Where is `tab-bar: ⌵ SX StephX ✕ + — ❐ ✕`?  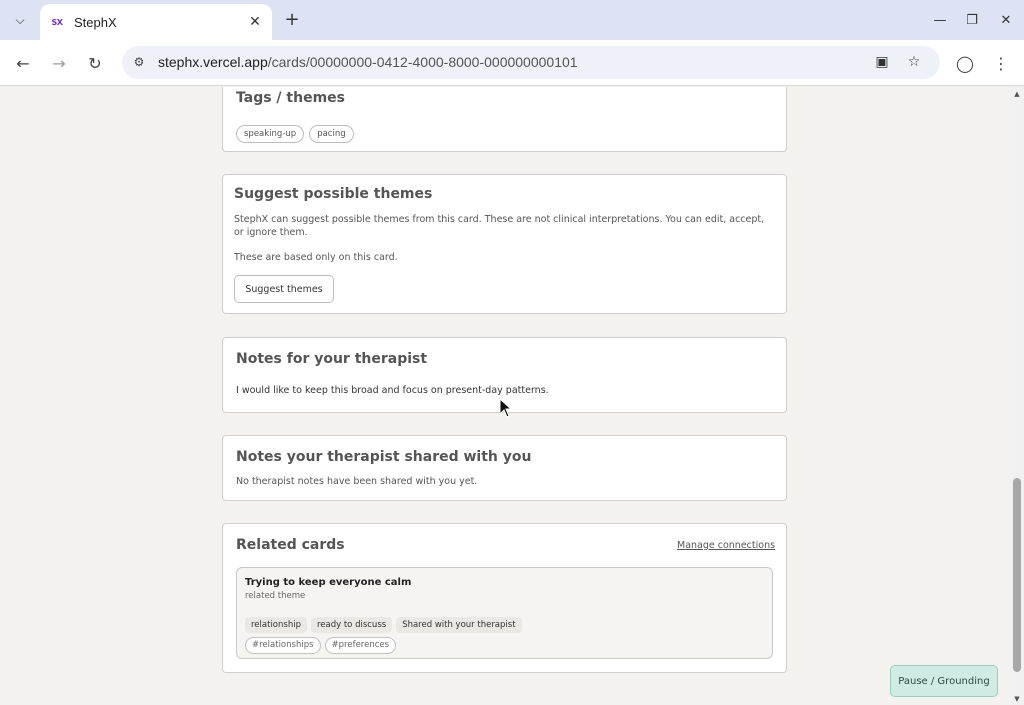
tab-bar: ⌵ SX StephX ✕ + — ❐ ✕ is located at coordinates (512, 20).